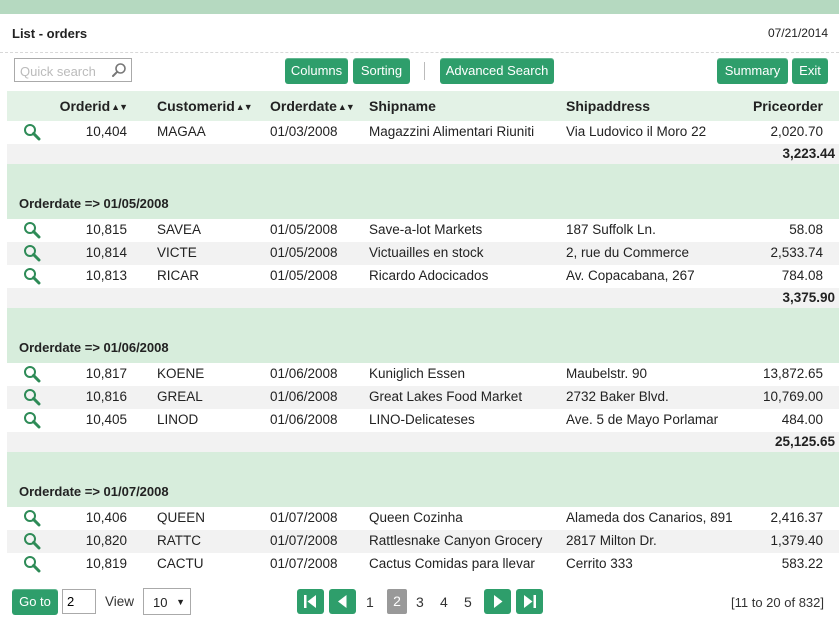 Image resolution: width=839 pixels, height=625 pixels. What do you see at coordinates (106, 373) in the screenshot?
I see `cell-orderid: 10,817` at bounding box center [106, 373].